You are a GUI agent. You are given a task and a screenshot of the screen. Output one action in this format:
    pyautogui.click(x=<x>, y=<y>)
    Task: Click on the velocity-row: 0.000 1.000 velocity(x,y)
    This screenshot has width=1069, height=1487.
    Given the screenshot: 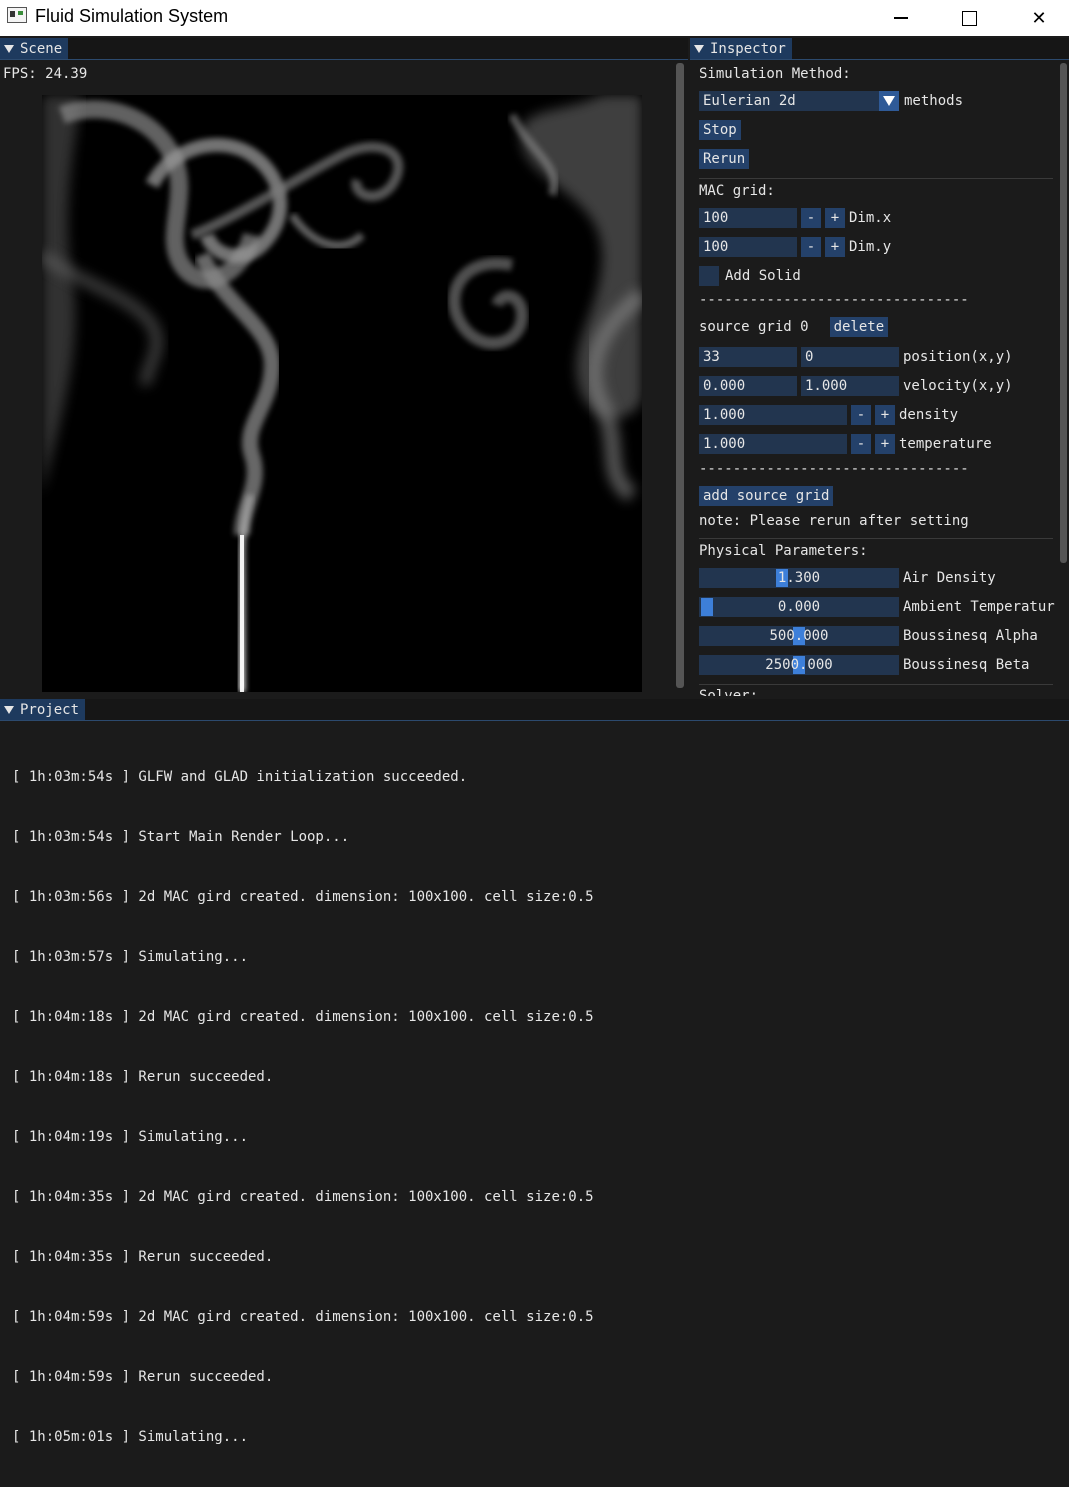 What is the action you would take?
    pyautogui.click(x=856, y=386)
    